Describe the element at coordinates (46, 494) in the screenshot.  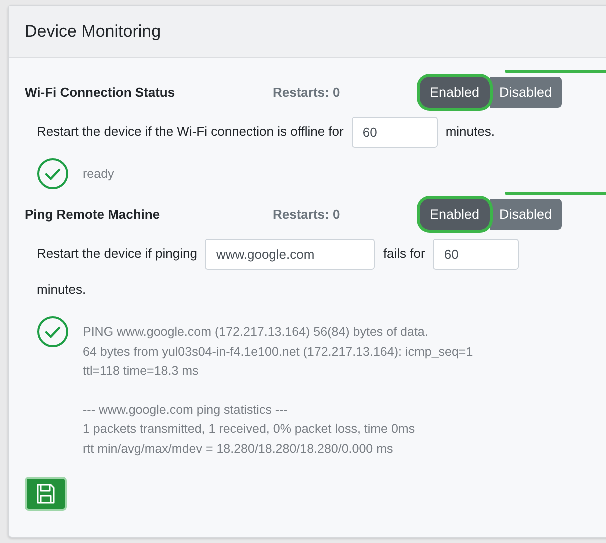
I see `save-button` at that location.